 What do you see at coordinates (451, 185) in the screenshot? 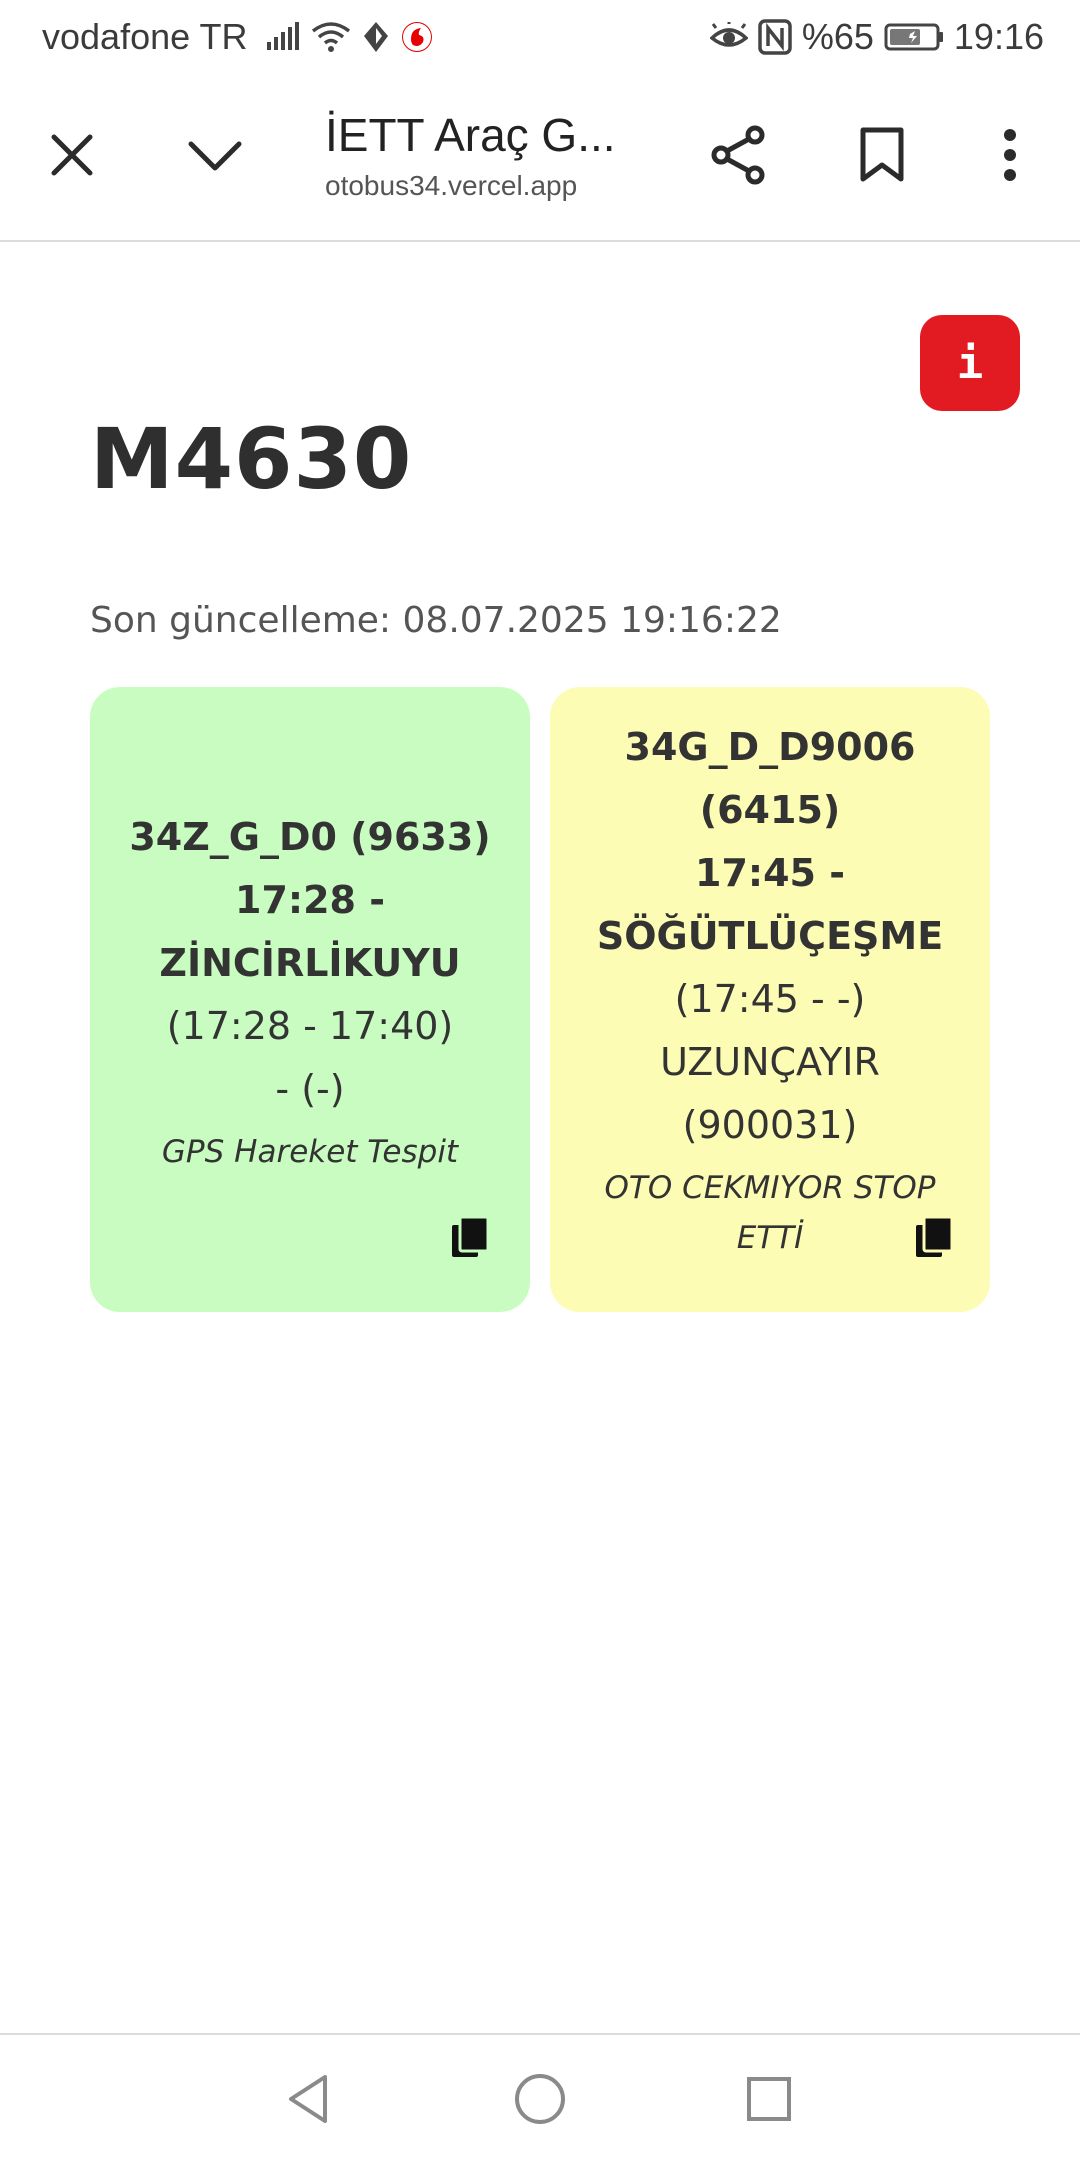
I see `page-url: otobus34.vercel.app` at bounding box center [451, 185].